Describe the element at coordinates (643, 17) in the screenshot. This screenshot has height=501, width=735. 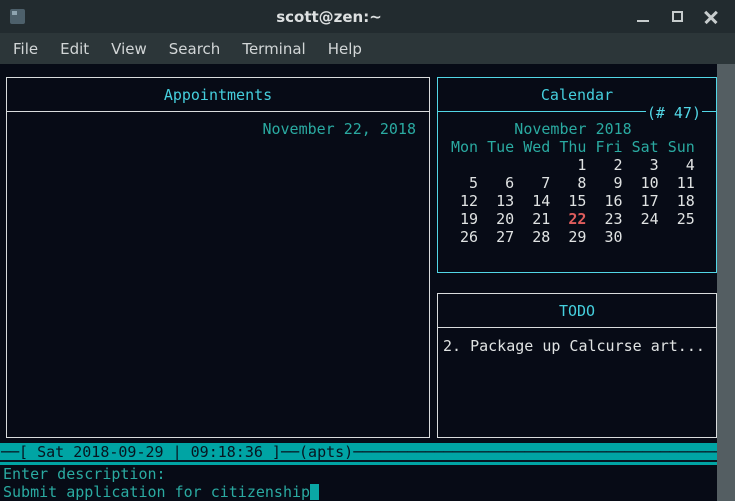
I see `minimize-button` at that location.